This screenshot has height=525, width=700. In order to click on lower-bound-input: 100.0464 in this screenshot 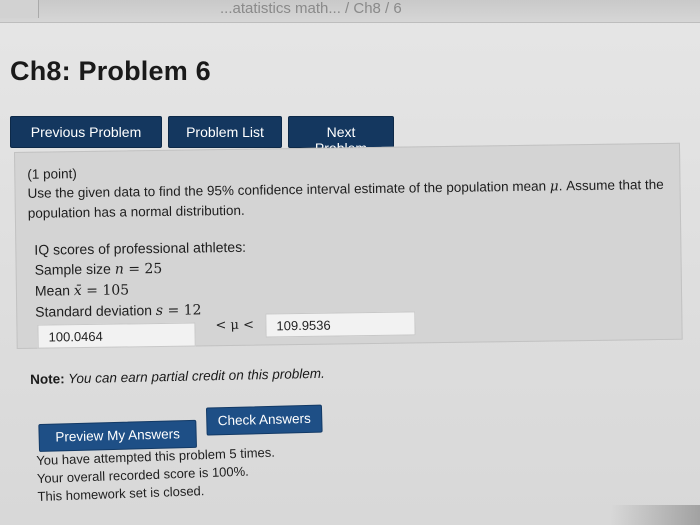, I will do `click(116, 335)`.